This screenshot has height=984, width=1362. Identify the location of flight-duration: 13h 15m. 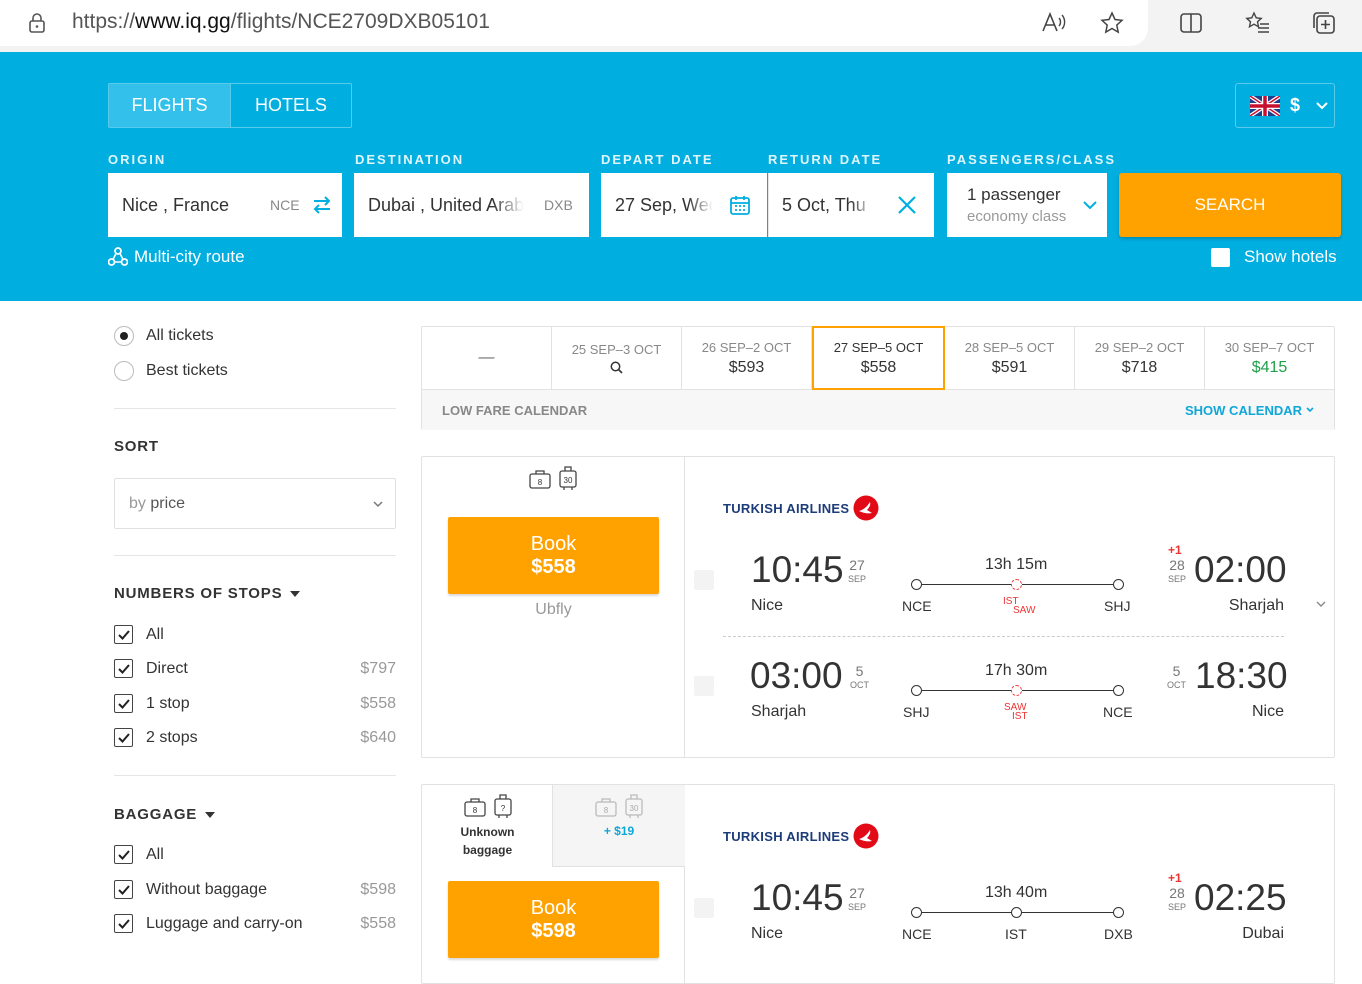
(1016, 564).